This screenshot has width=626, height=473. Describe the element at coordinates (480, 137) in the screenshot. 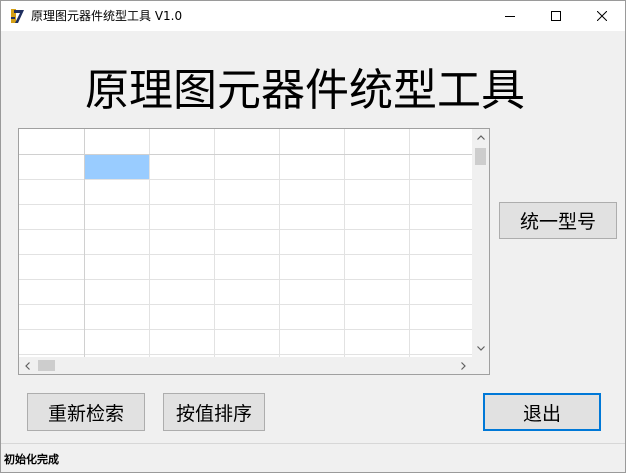

I see `scroll-up-icon` at that location.